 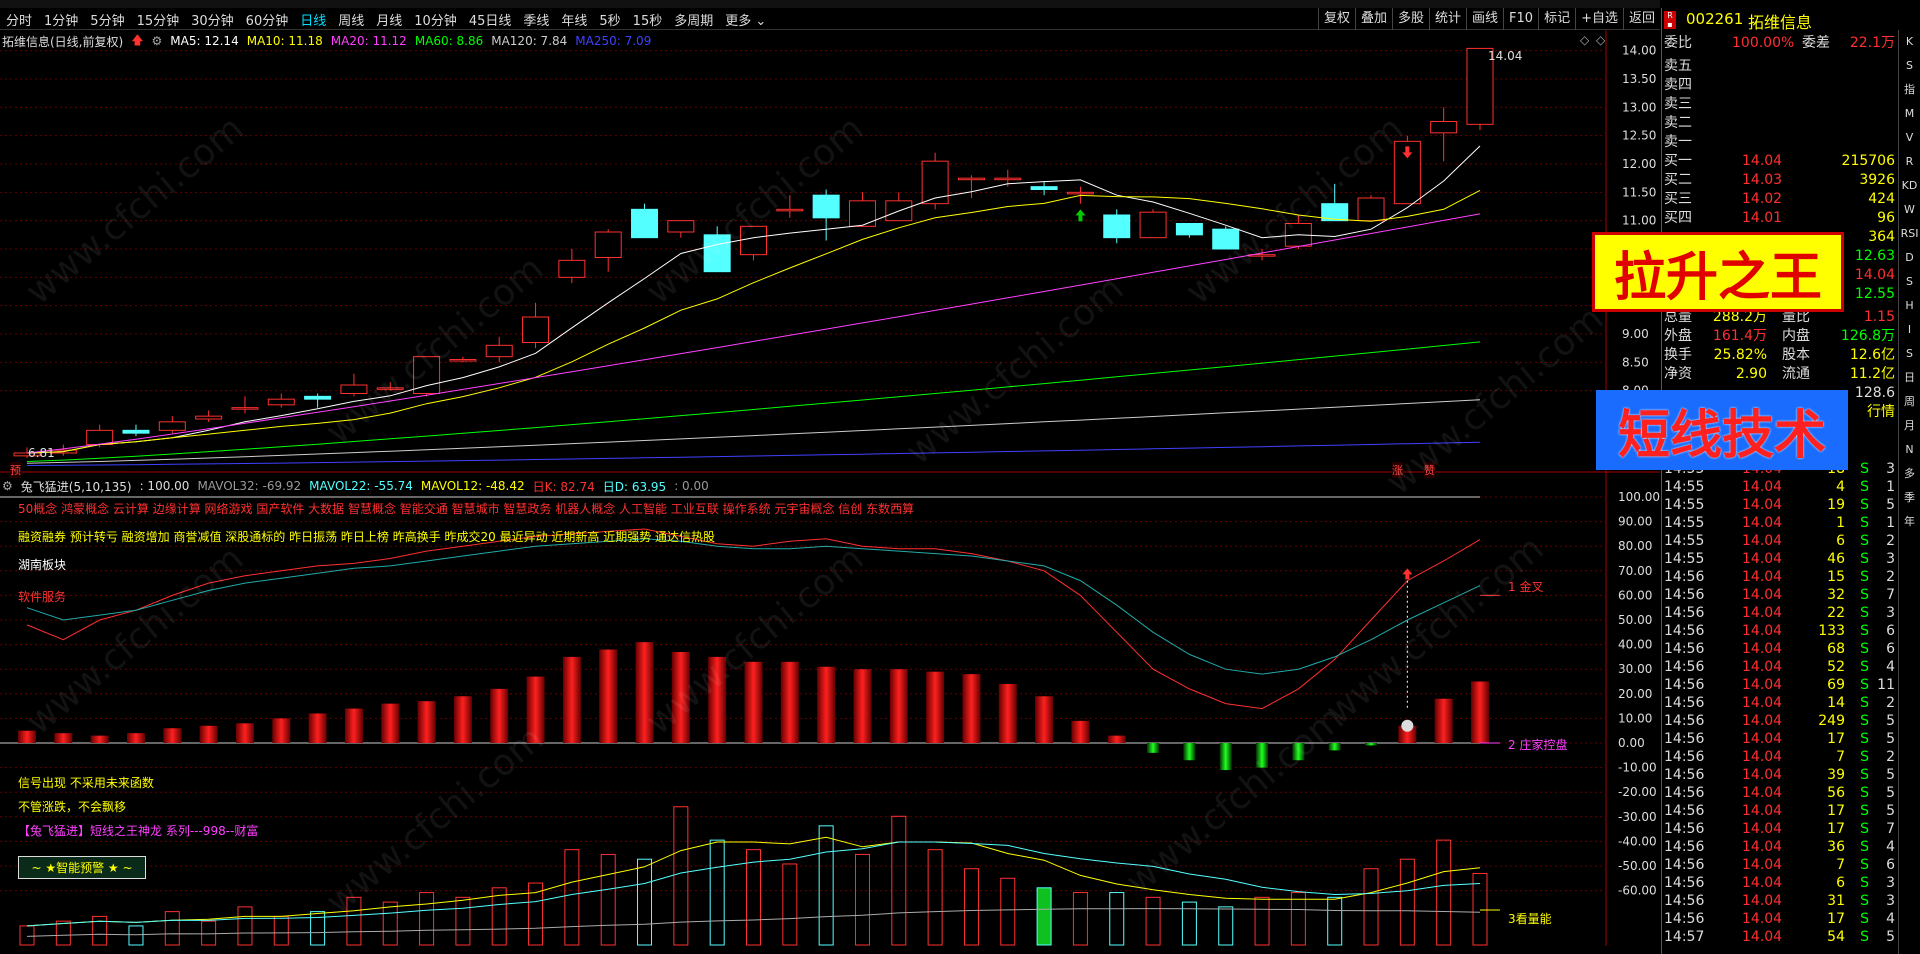 What do you see at coordinates (1909, 402) in the screenshot?
I see `side-tool-button: 周` at bounding box center [1909, 402].